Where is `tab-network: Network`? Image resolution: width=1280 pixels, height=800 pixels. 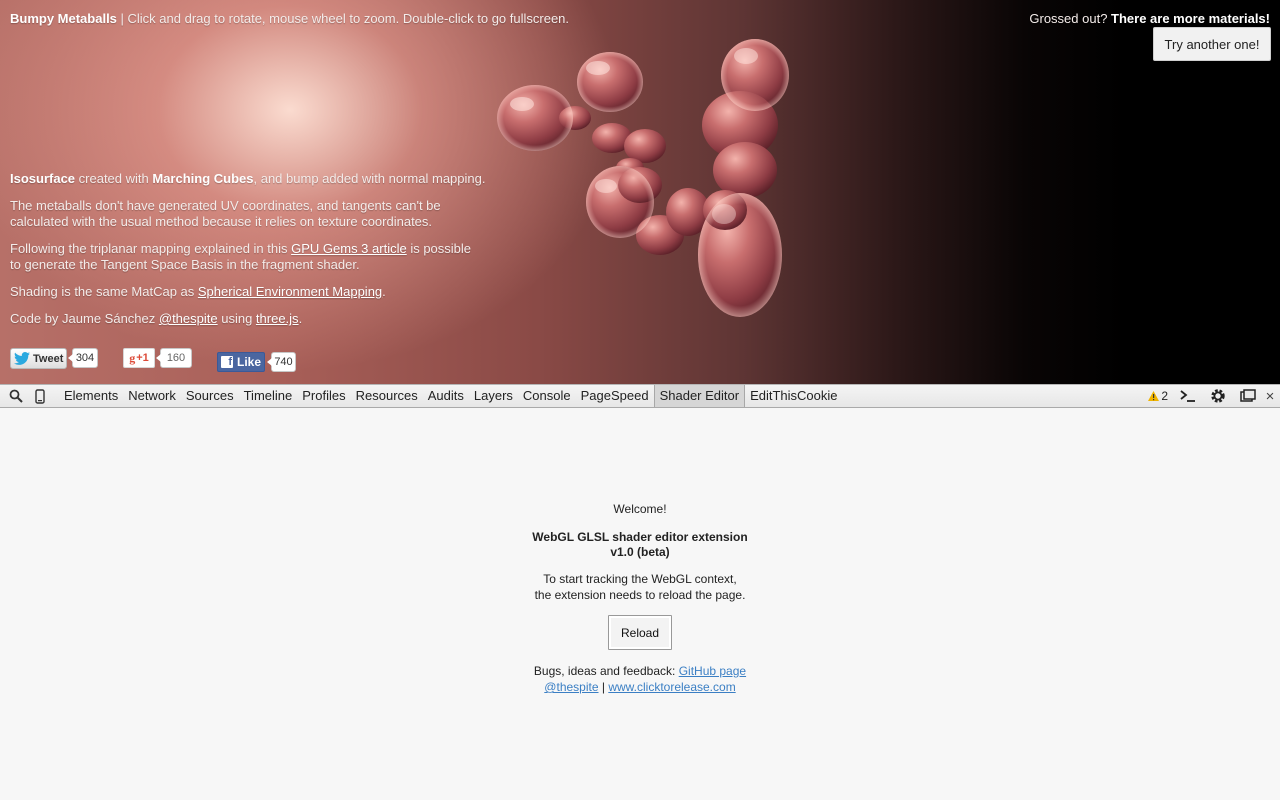 tab-network: Network is located at coordinates (152, 396).